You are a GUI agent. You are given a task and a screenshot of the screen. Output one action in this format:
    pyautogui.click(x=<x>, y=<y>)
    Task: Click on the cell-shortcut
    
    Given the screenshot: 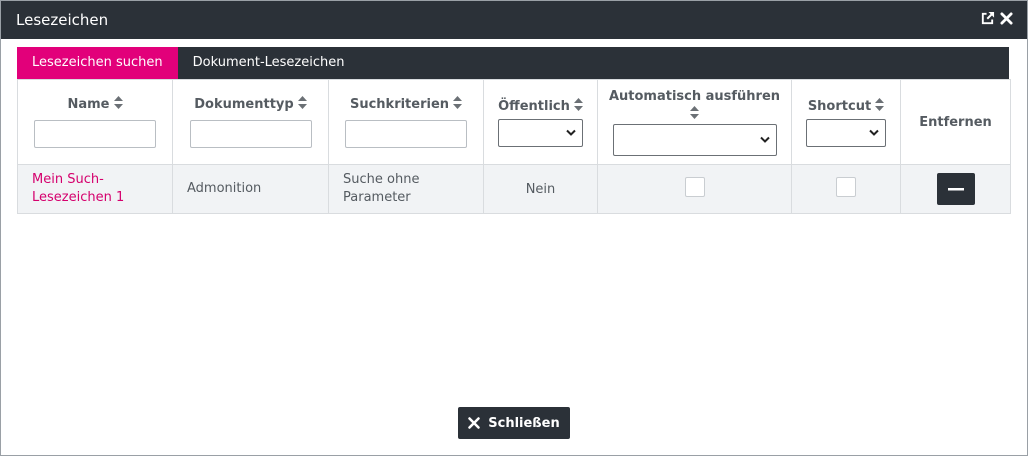 What is the action you would take?
    pyautogui.click(x=846, y=189)
    